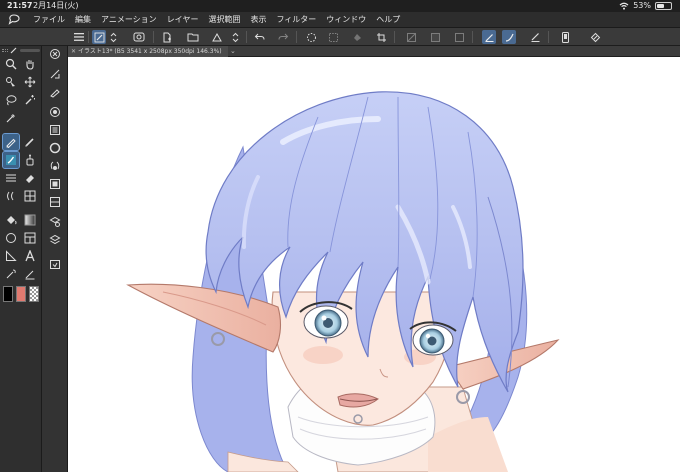 This screenshot has height=472, width=680. I want to click on frame-border-icon, so click(30, 238).